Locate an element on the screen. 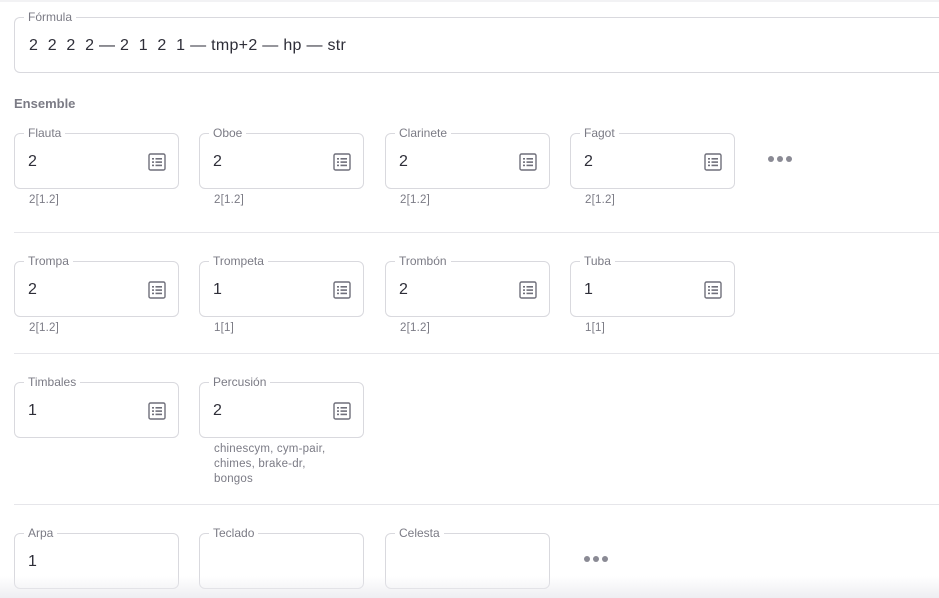 The width and height of the screenshot is (939, 598). trompa-label: Trompa is located at coordinates (48, 261).